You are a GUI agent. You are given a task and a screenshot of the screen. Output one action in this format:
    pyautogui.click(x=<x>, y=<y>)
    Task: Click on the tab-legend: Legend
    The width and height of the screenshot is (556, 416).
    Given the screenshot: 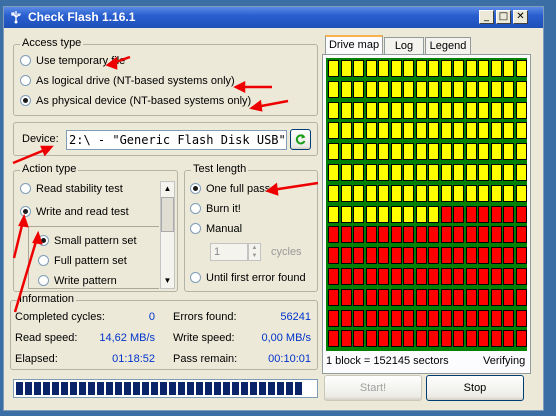 What is the action you would take?
    pyautogui.click(x=448, y=46)
    